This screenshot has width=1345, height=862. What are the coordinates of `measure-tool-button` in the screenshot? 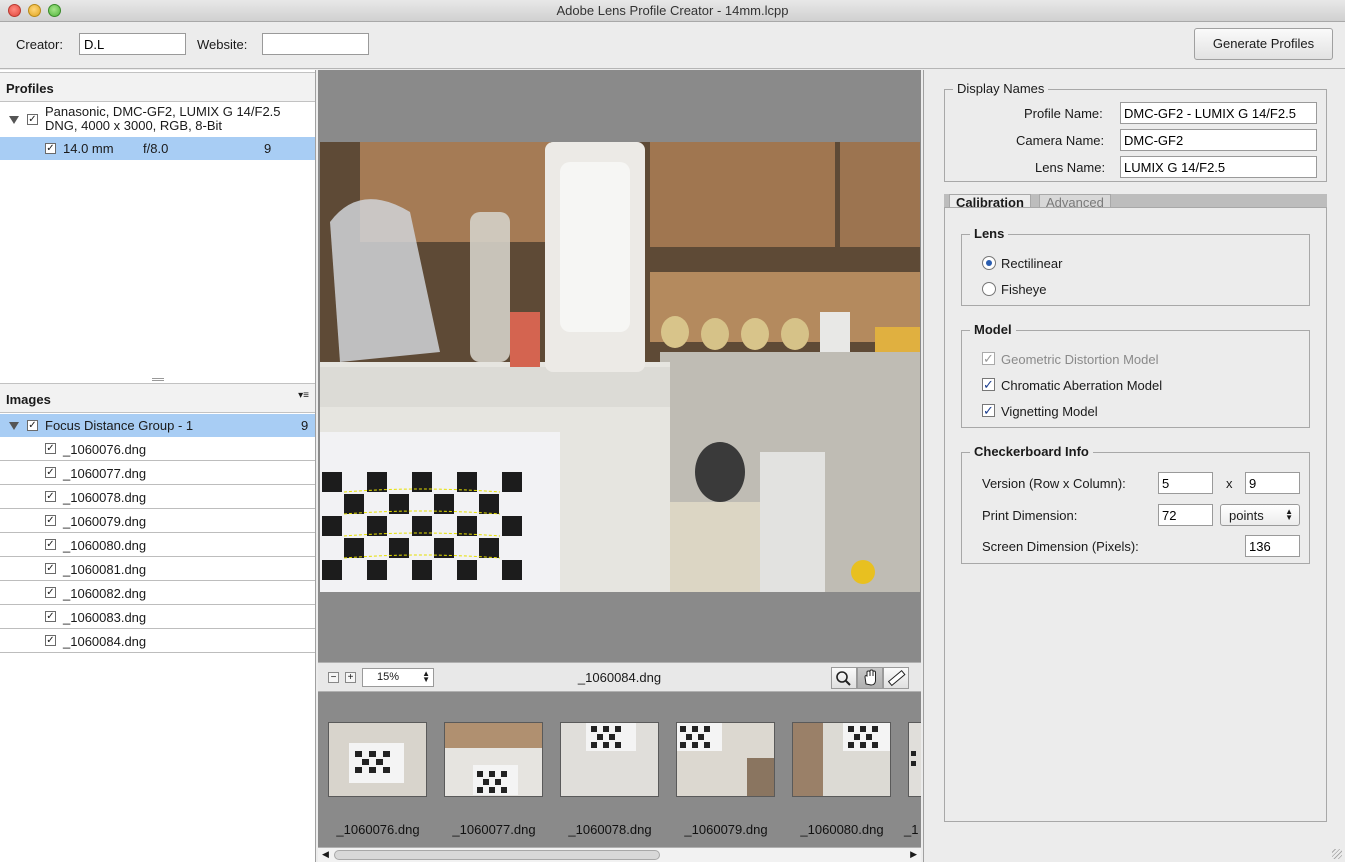 It's located at (896, 678).